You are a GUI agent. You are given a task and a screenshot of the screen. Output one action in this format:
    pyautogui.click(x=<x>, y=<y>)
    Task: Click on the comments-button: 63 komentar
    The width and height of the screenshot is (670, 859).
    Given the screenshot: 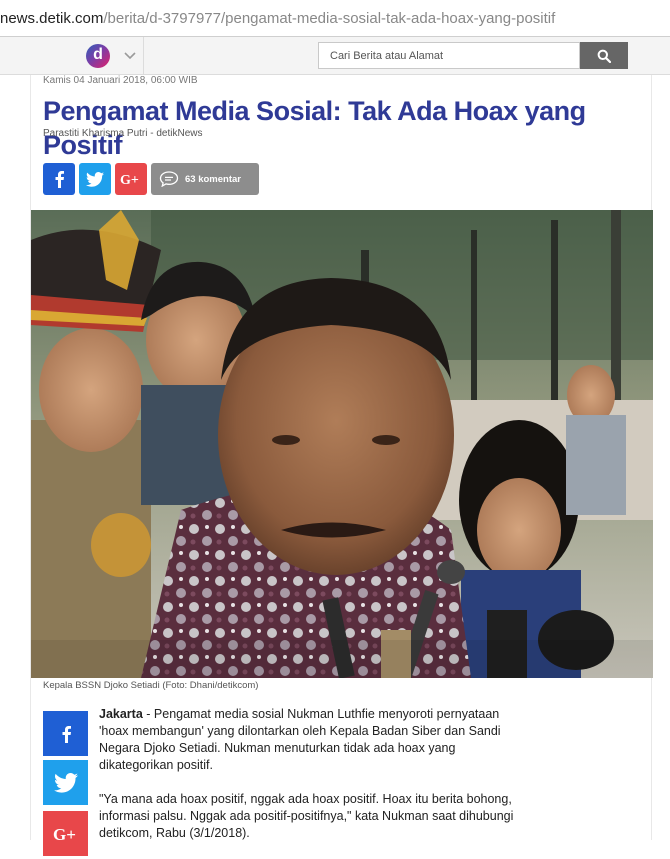 What is the action you would take?
    pyautogui.click(x=205, y=179)
    